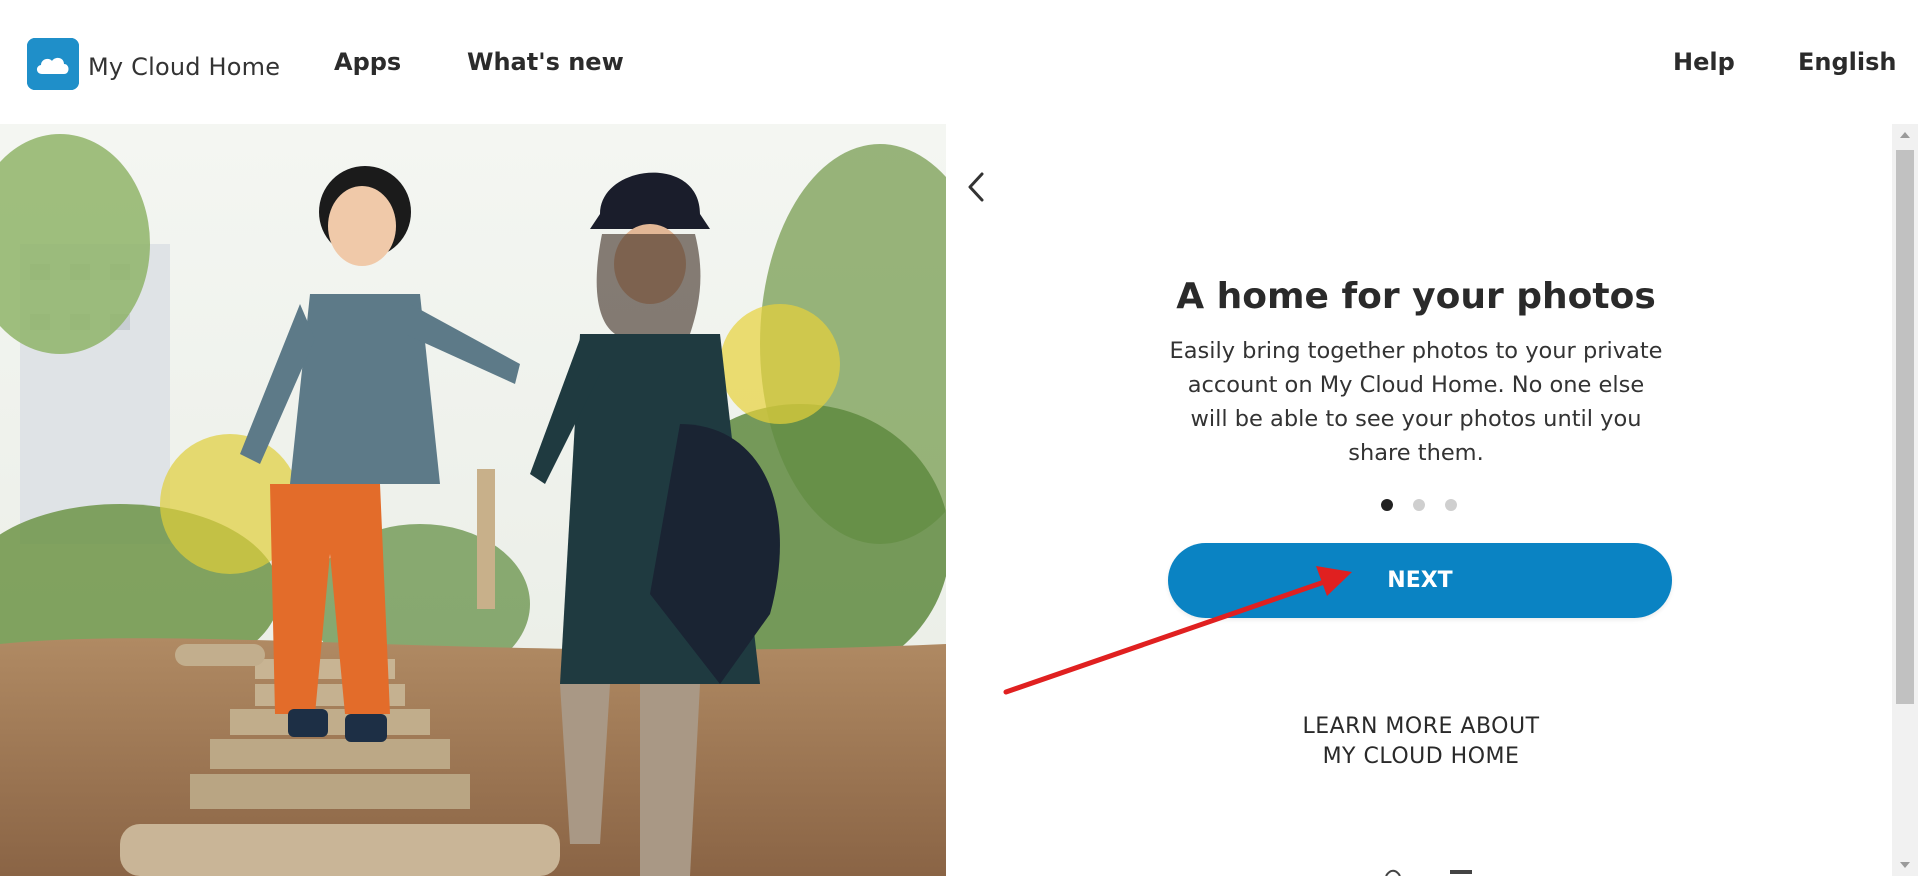 Image resolution: width=1918 pixels, height=876 pixels. Describe the element at coordinates (1421, 726) in the screenshot. I see `learn-more-line-1: LEARN MORE ABOUT` at that location.